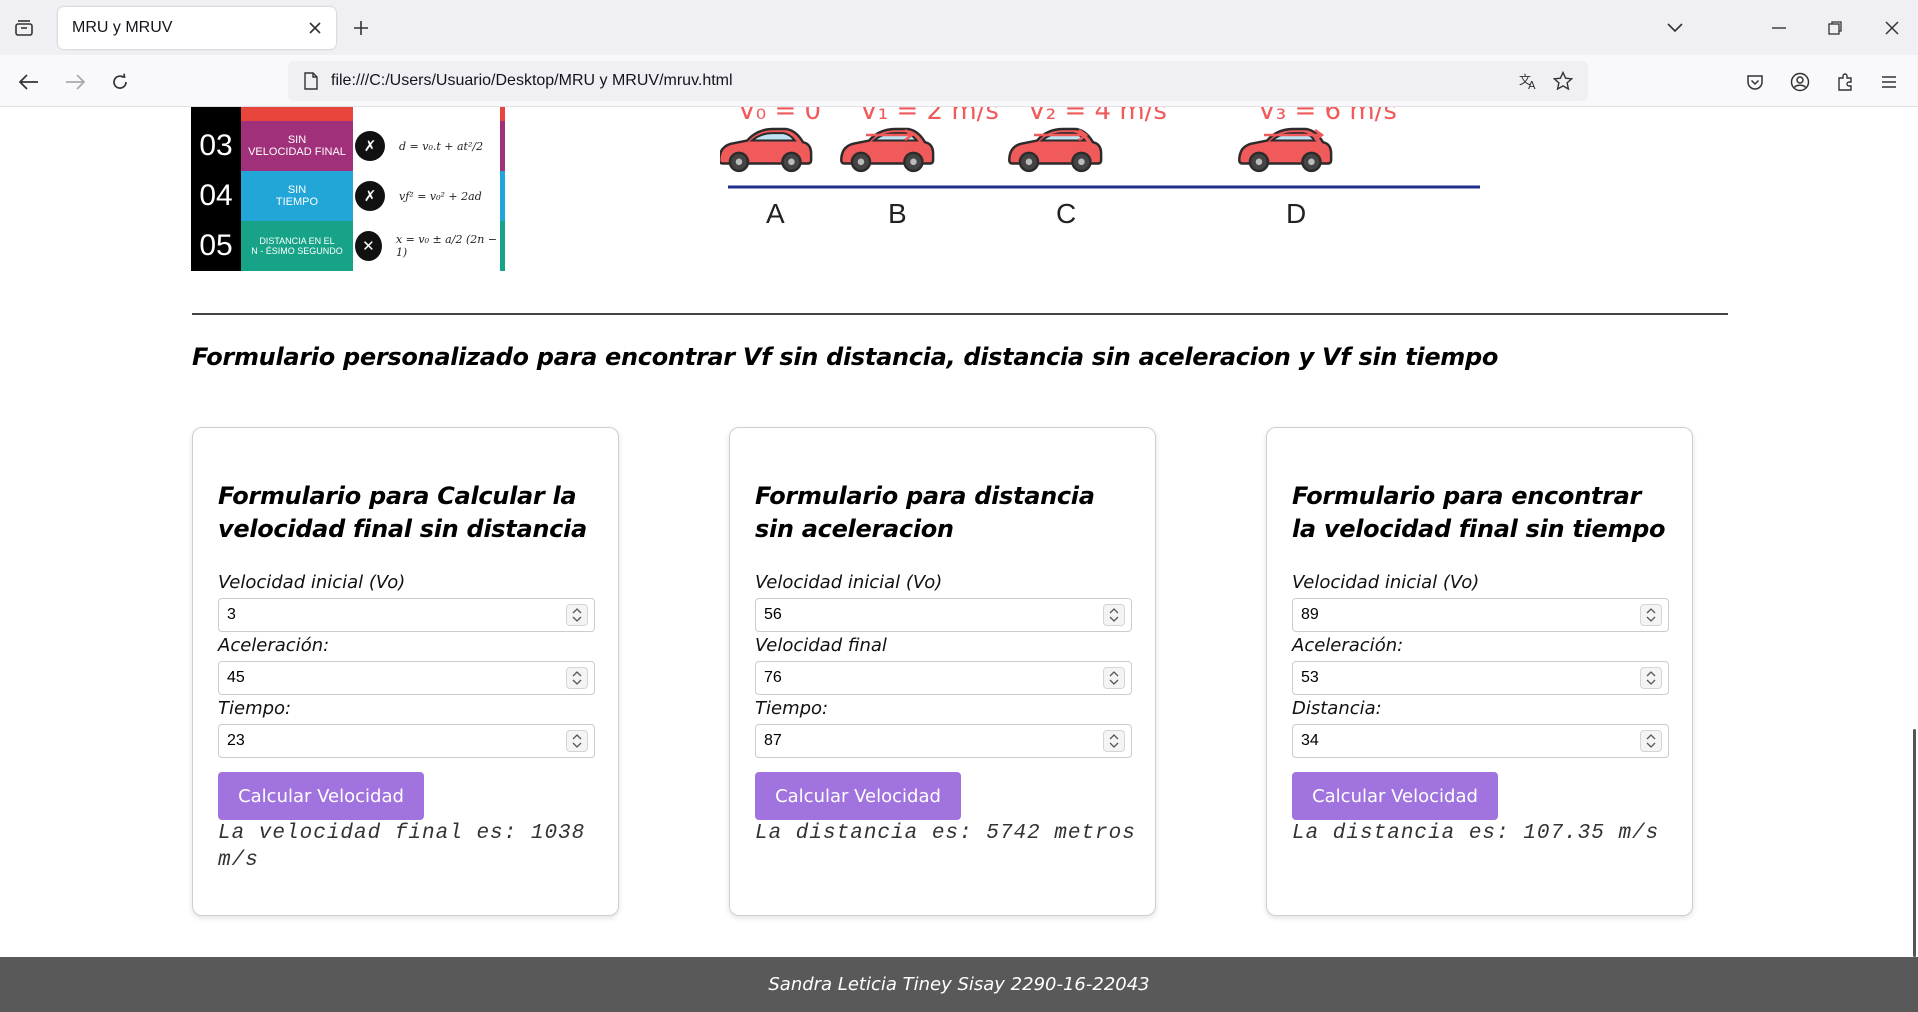  I want to click on extensions-icon, so click(1845, 82).